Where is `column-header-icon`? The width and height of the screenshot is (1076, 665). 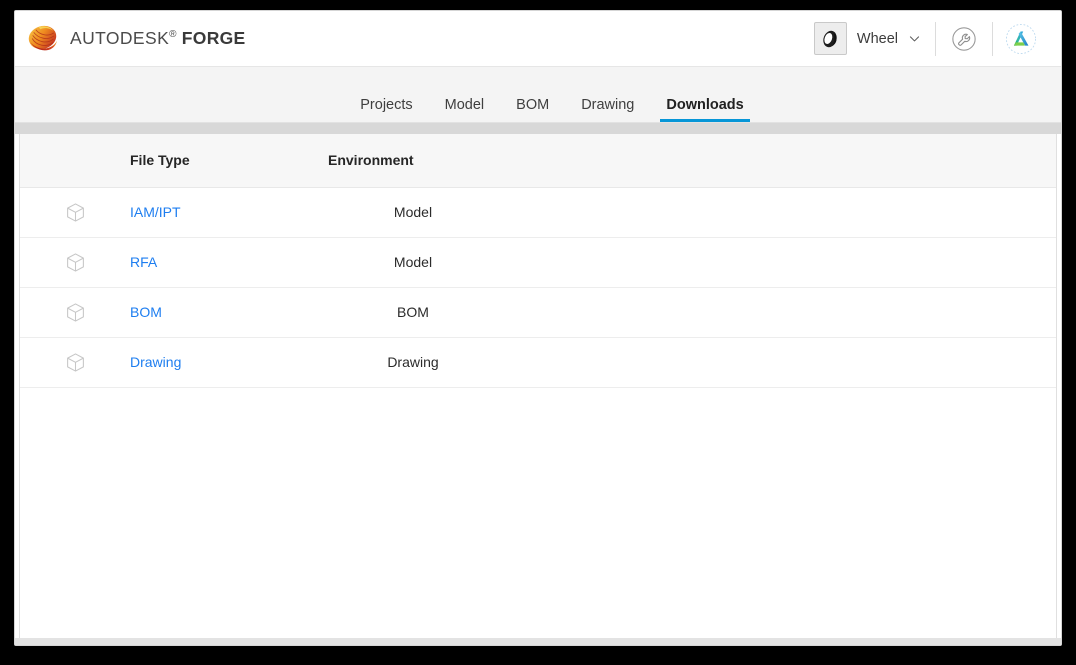
column-header-icon is located at coordinates (75, 161).